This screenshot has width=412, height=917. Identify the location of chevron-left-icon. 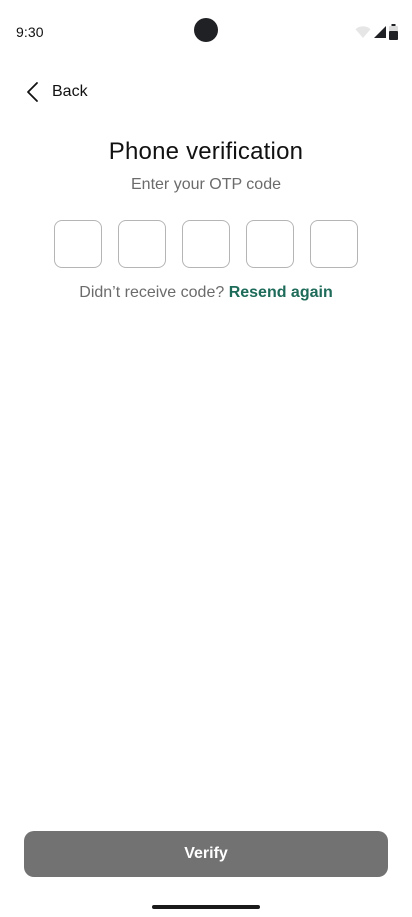
(32, 92).